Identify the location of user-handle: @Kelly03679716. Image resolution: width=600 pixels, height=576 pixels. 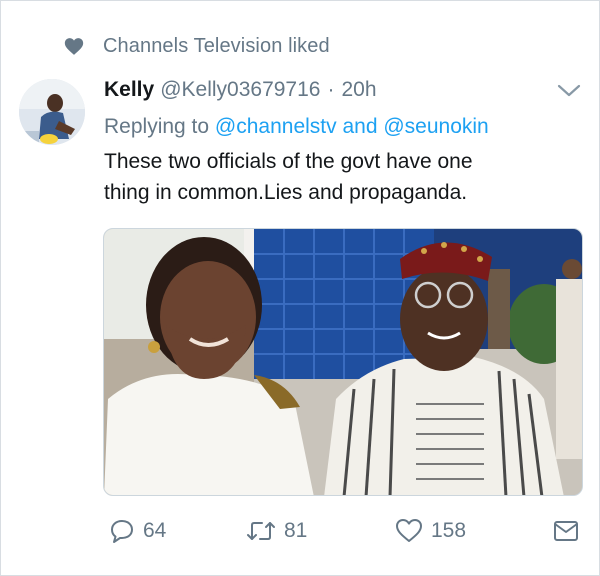
(240, 90).